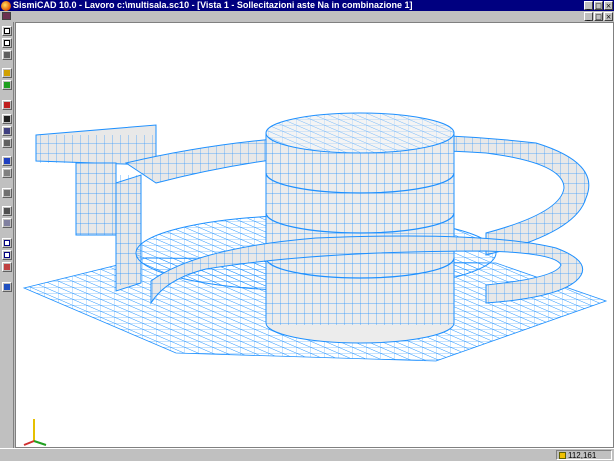  Describe the element at coordinates (7, 119) in the screenshot. I see `binoculars-icon` at that location.